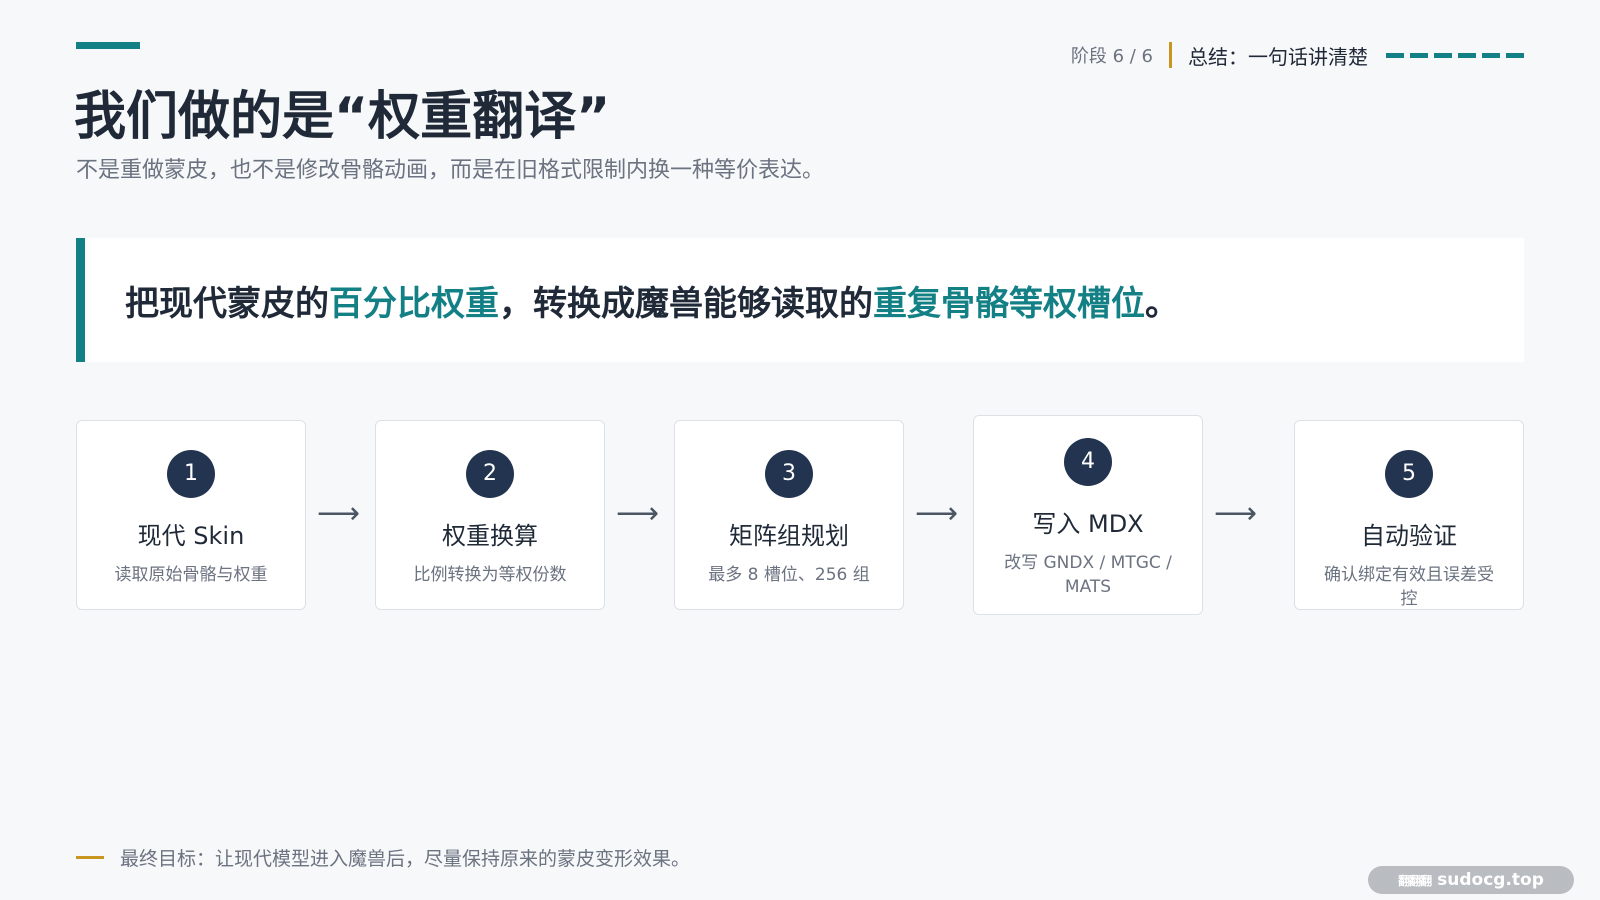 The width and height of the screenshot is (1600, 900). I want to click on statement-text: 。, so click(1162, 303).